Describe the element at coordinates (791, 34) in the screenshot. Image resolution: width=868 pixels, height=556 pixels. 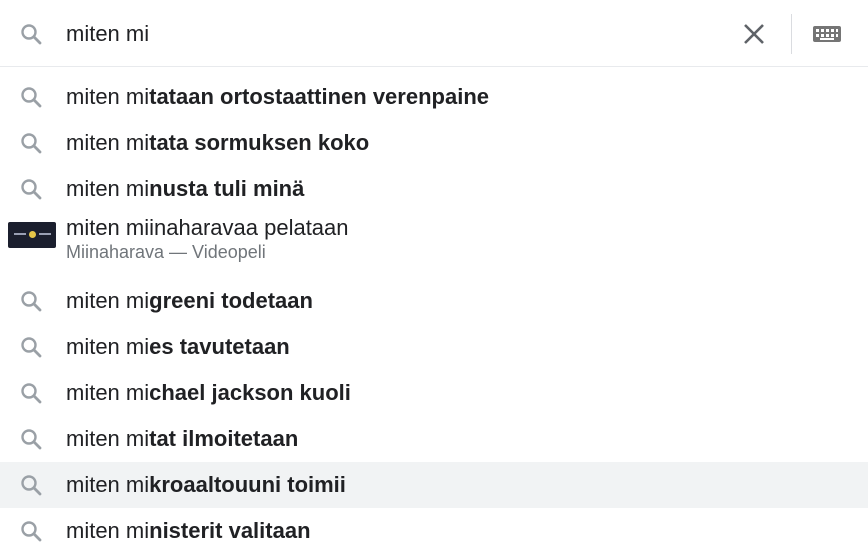
I see `divider` at that location.